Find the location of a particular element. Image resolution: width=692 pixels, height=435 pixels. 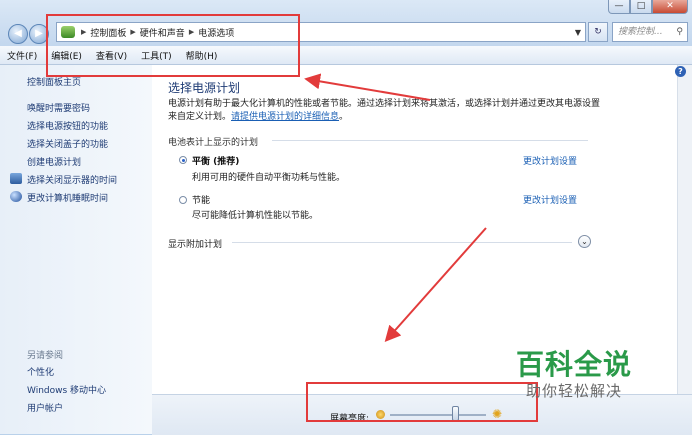

watermark-title: 百科全说 is located at coordinates (574, 364).